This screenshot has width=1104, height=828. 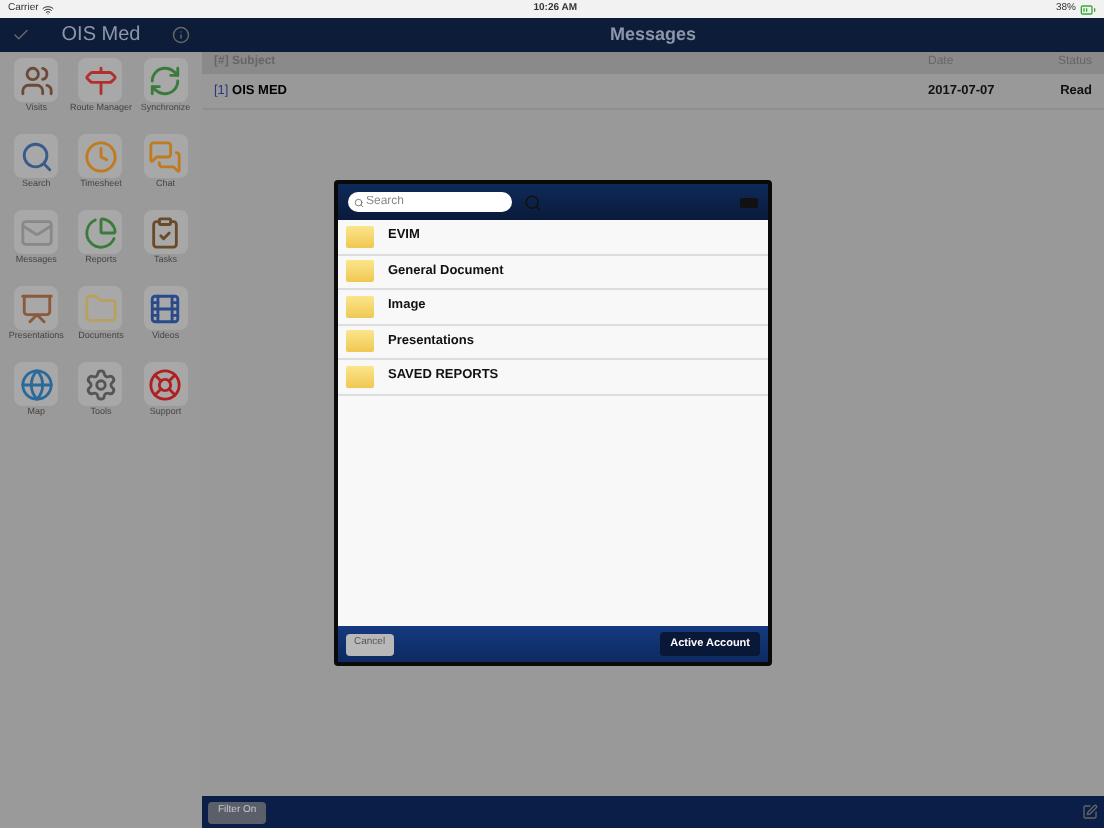 I want to click on search-icon, so click(x=36, y=156).